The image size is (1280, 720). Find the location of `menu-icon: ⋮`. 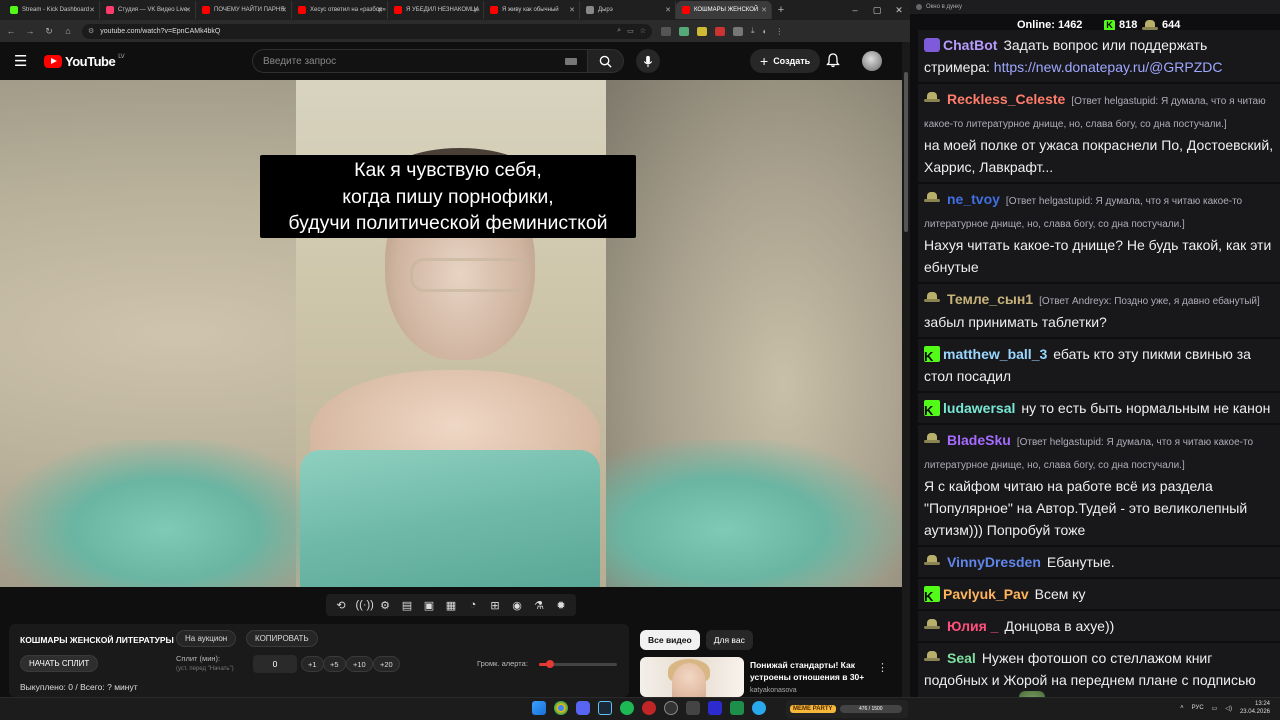

menu-icon: ⋮ is located at coordinates (779, 31).